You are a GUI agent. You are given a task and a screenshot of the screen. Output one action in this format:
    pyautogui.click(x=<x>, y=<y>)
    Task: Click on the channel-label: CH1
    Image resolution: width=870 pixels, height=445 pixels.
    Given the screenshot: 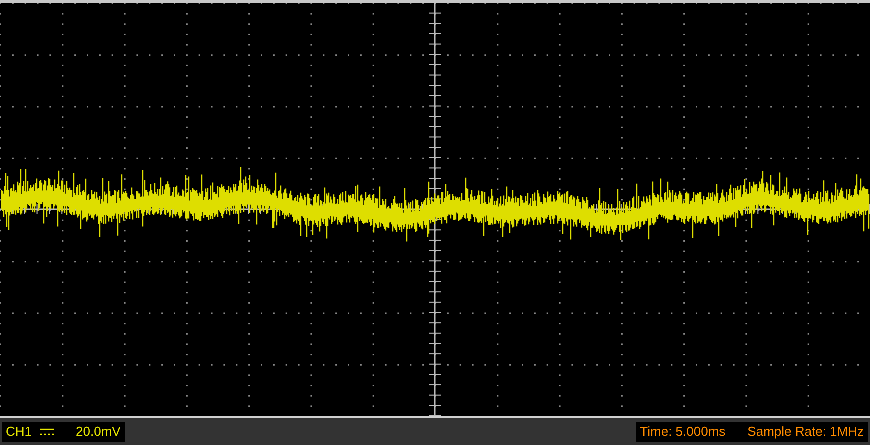 What is the action you would take?
    pyautogui.click(x=19, y=431)
    